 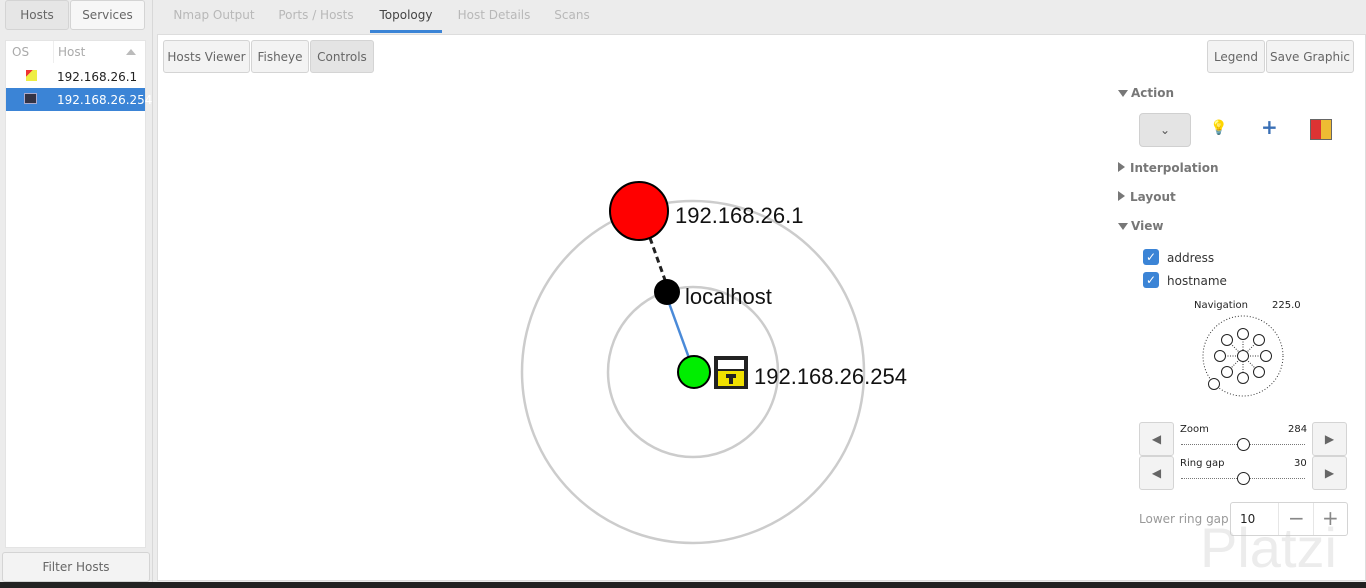 What do you see at coordinates (1300, 463) in the screenshot?
I see `ring-gap-value: 30` at bounding box center [1300, 463].